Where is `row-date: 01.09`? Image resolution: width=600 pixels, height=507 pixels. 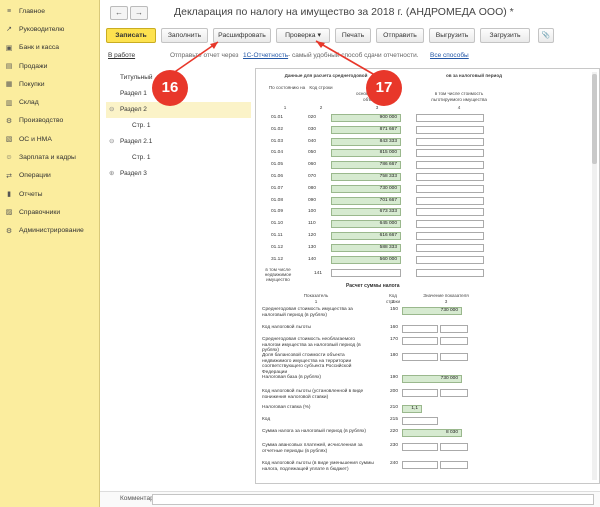
row-date: 01.09 is located at coordinates (277, 212).